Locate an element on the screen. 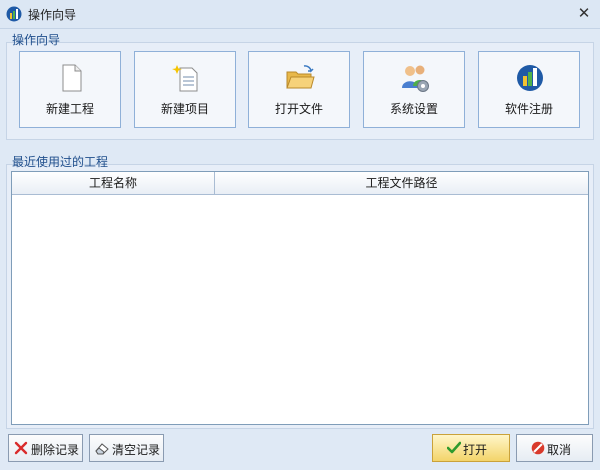  clear-records-button: 清空记录 is located at coordinates (126, 448).